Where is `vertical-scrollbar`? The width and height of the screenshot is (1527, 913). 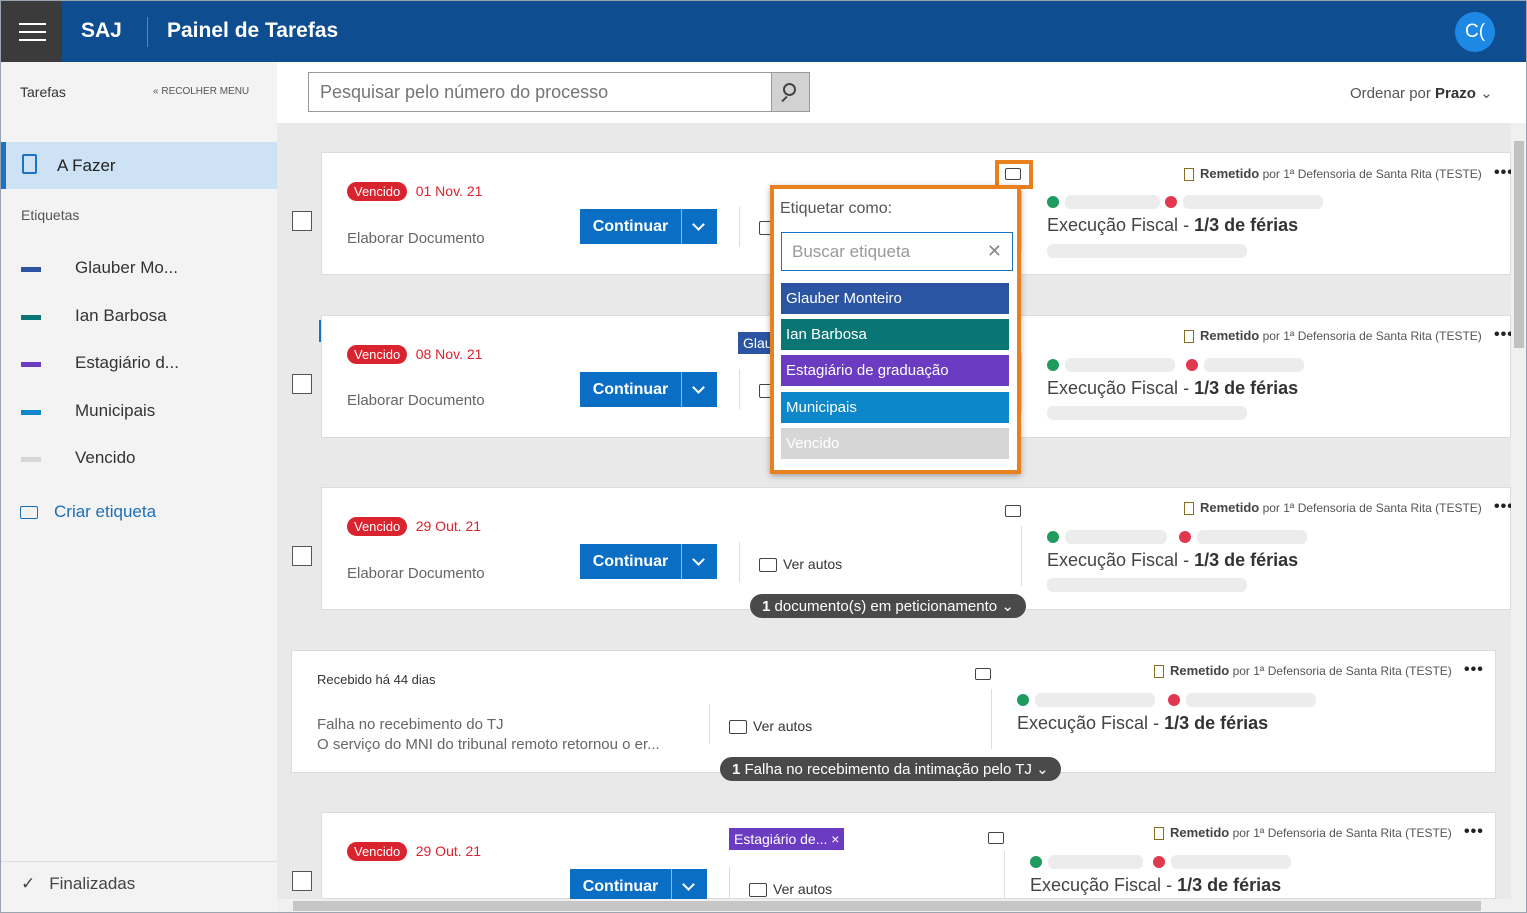 vertical-scrollbar is located at coordinates (1518, 511).